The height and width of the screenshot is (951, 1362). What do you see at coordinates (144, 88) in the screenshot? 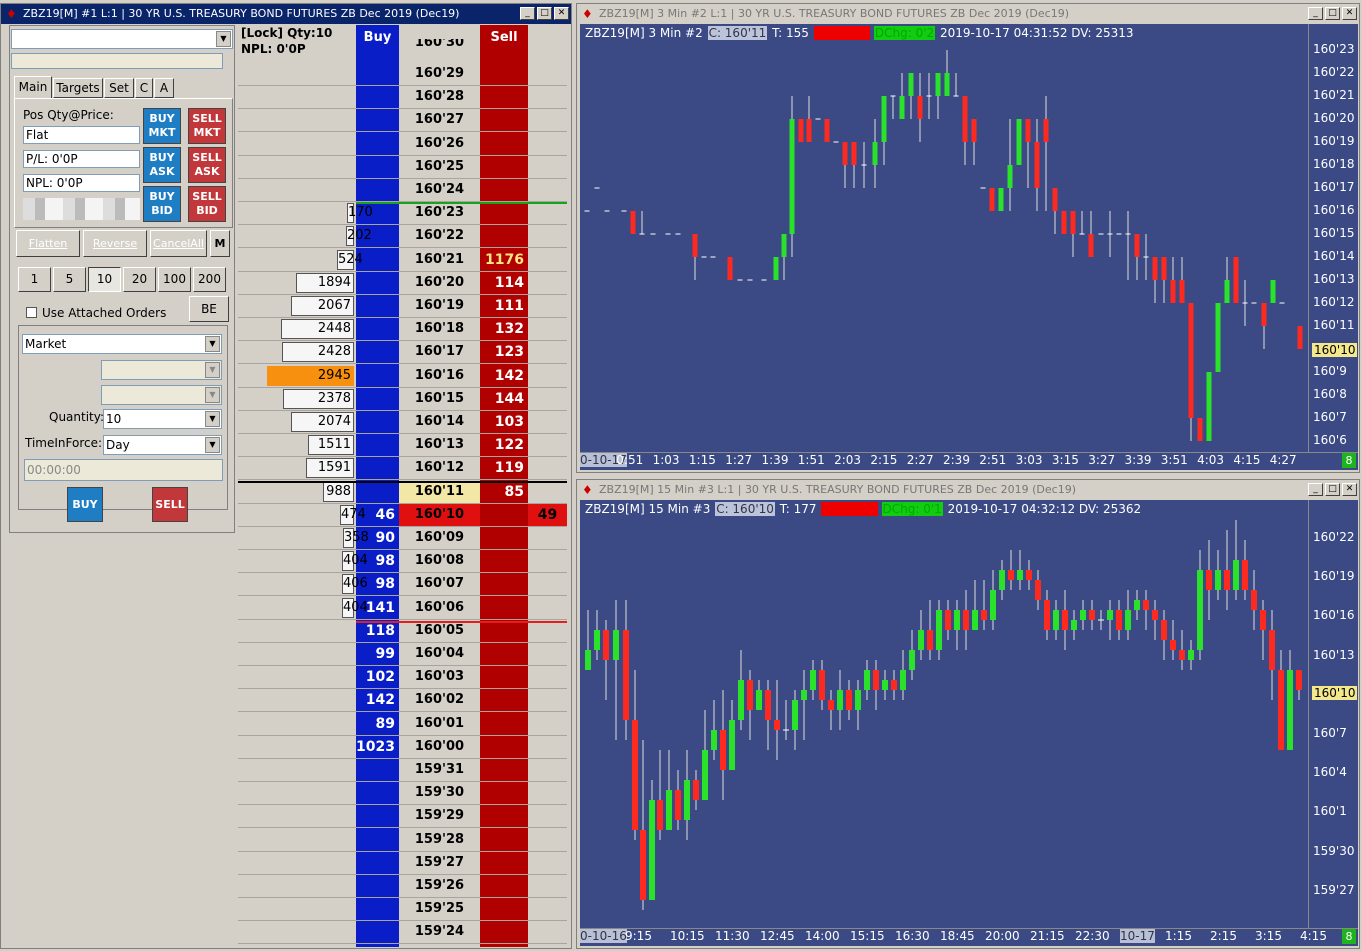
I see `tab-c: C` at bounding box center [144, 88].